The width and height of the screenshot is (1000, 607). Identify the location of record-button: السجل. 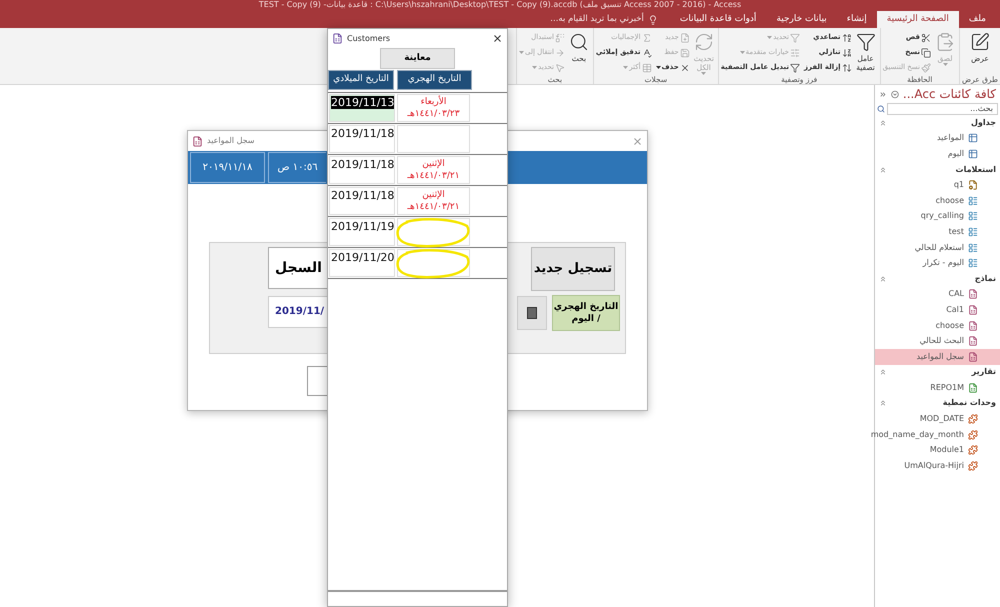
(298, 268).